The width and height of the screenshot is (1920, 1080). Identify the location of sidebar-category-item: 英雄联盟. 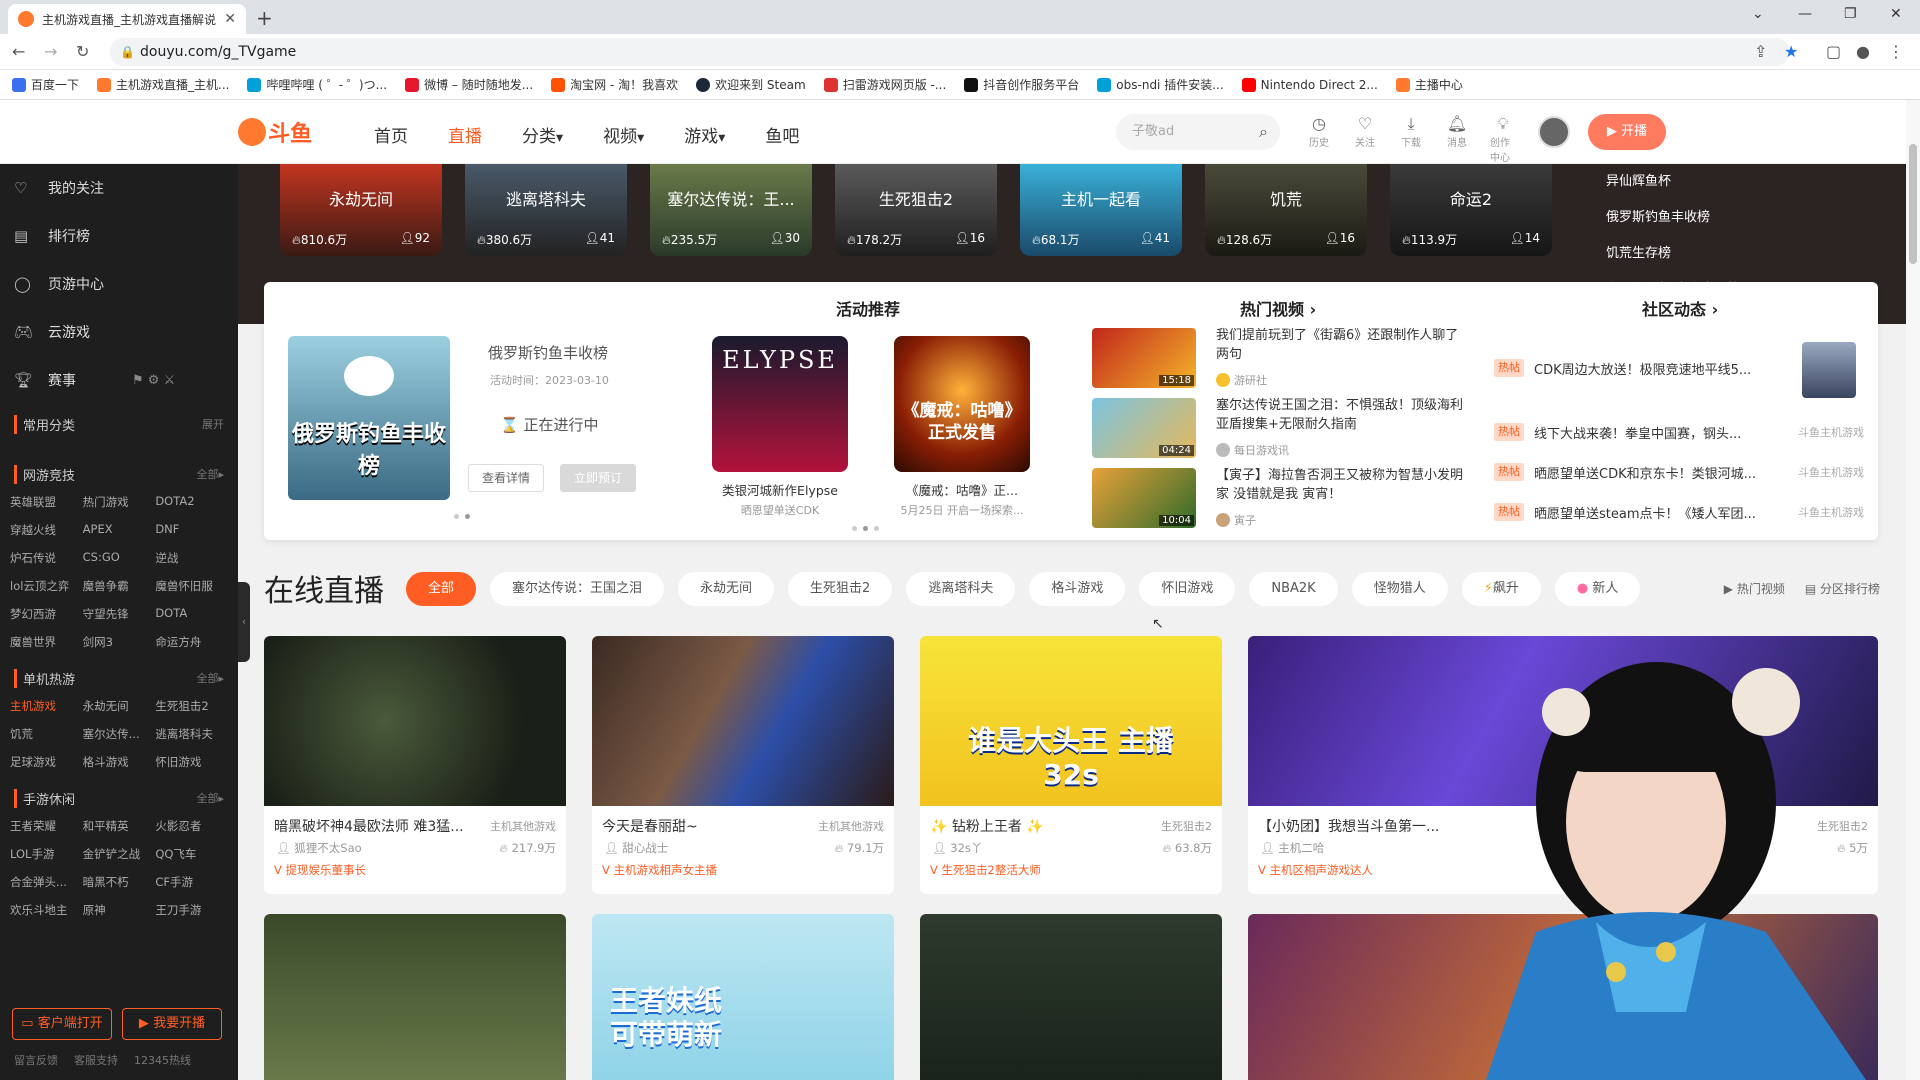
(46, 502).